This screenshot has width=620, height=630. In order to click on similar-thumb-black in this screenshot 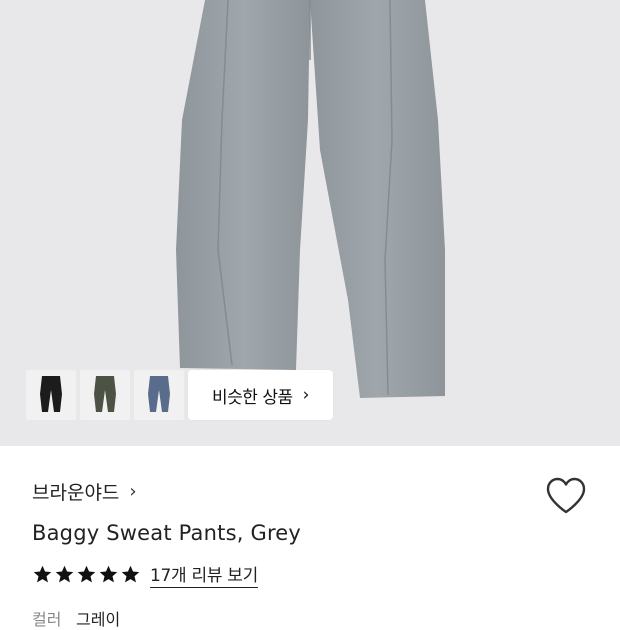, I will do `click(51, 395)`.